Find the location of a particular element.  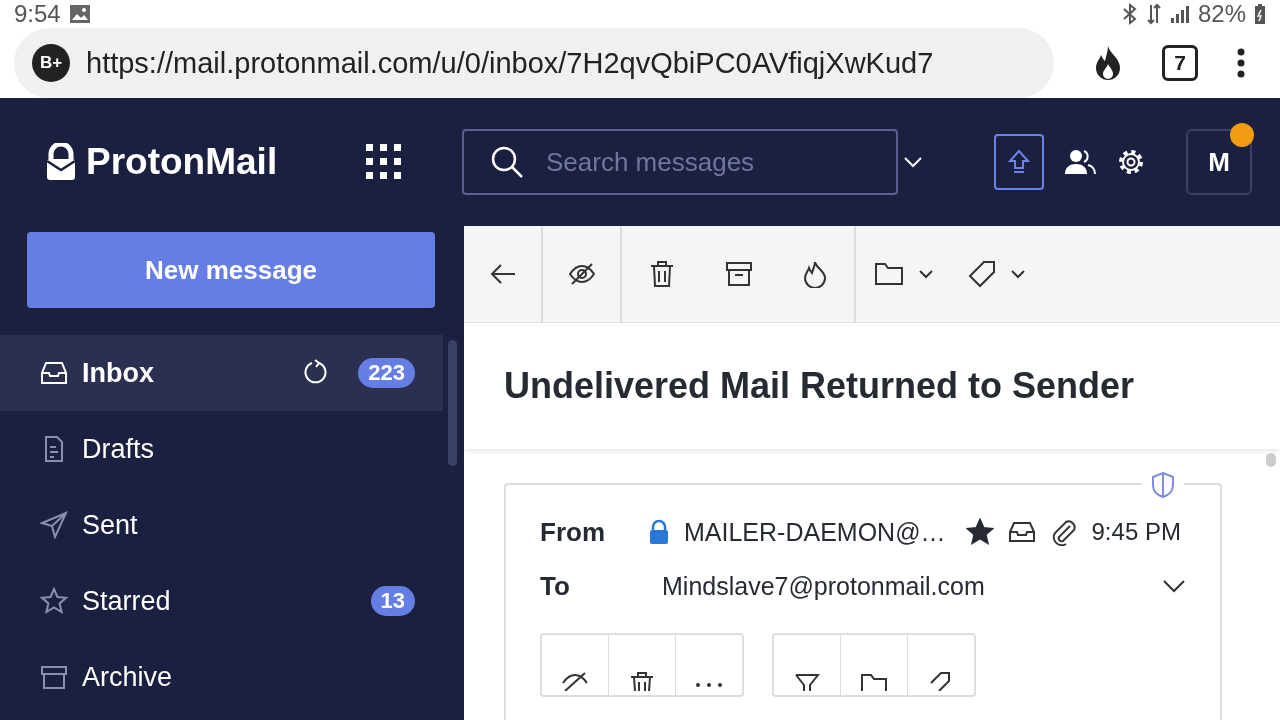

unread-count: 13 is located at coordinates (392, 601).